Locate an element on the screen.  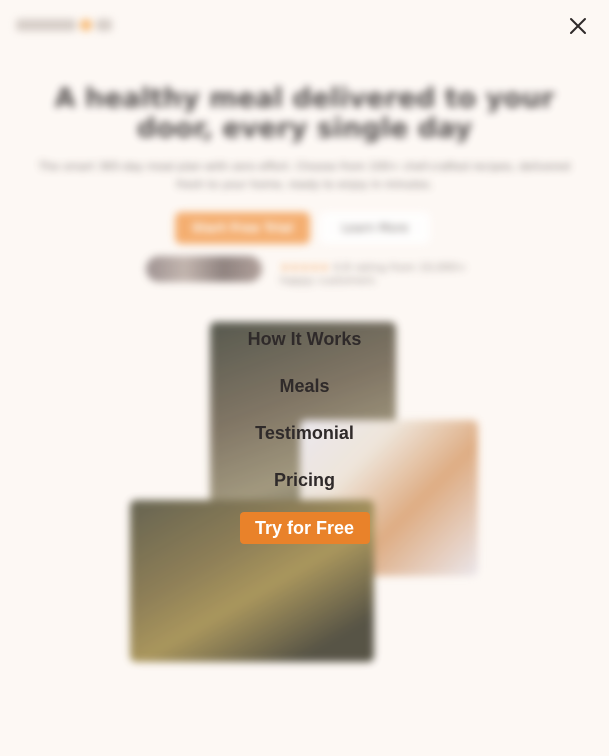
close-menu-button is located at coordinates (578, 26).